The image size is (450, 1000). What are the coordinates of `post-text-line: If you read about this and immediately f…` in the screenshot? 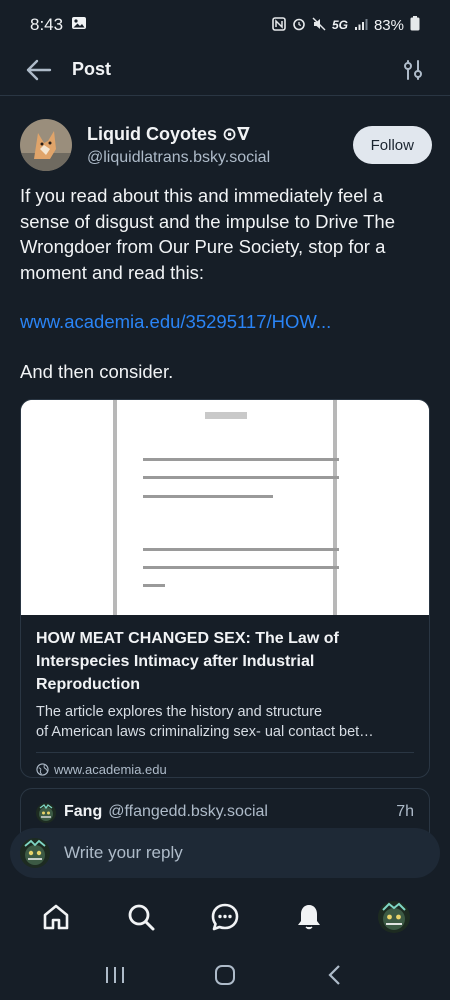 It's located at (202, 195).